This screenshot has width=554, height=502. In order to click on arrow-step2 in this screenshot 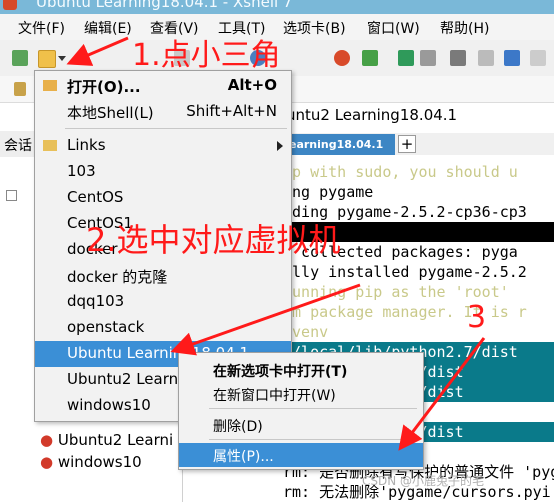, I will do `click(265, 319)`.